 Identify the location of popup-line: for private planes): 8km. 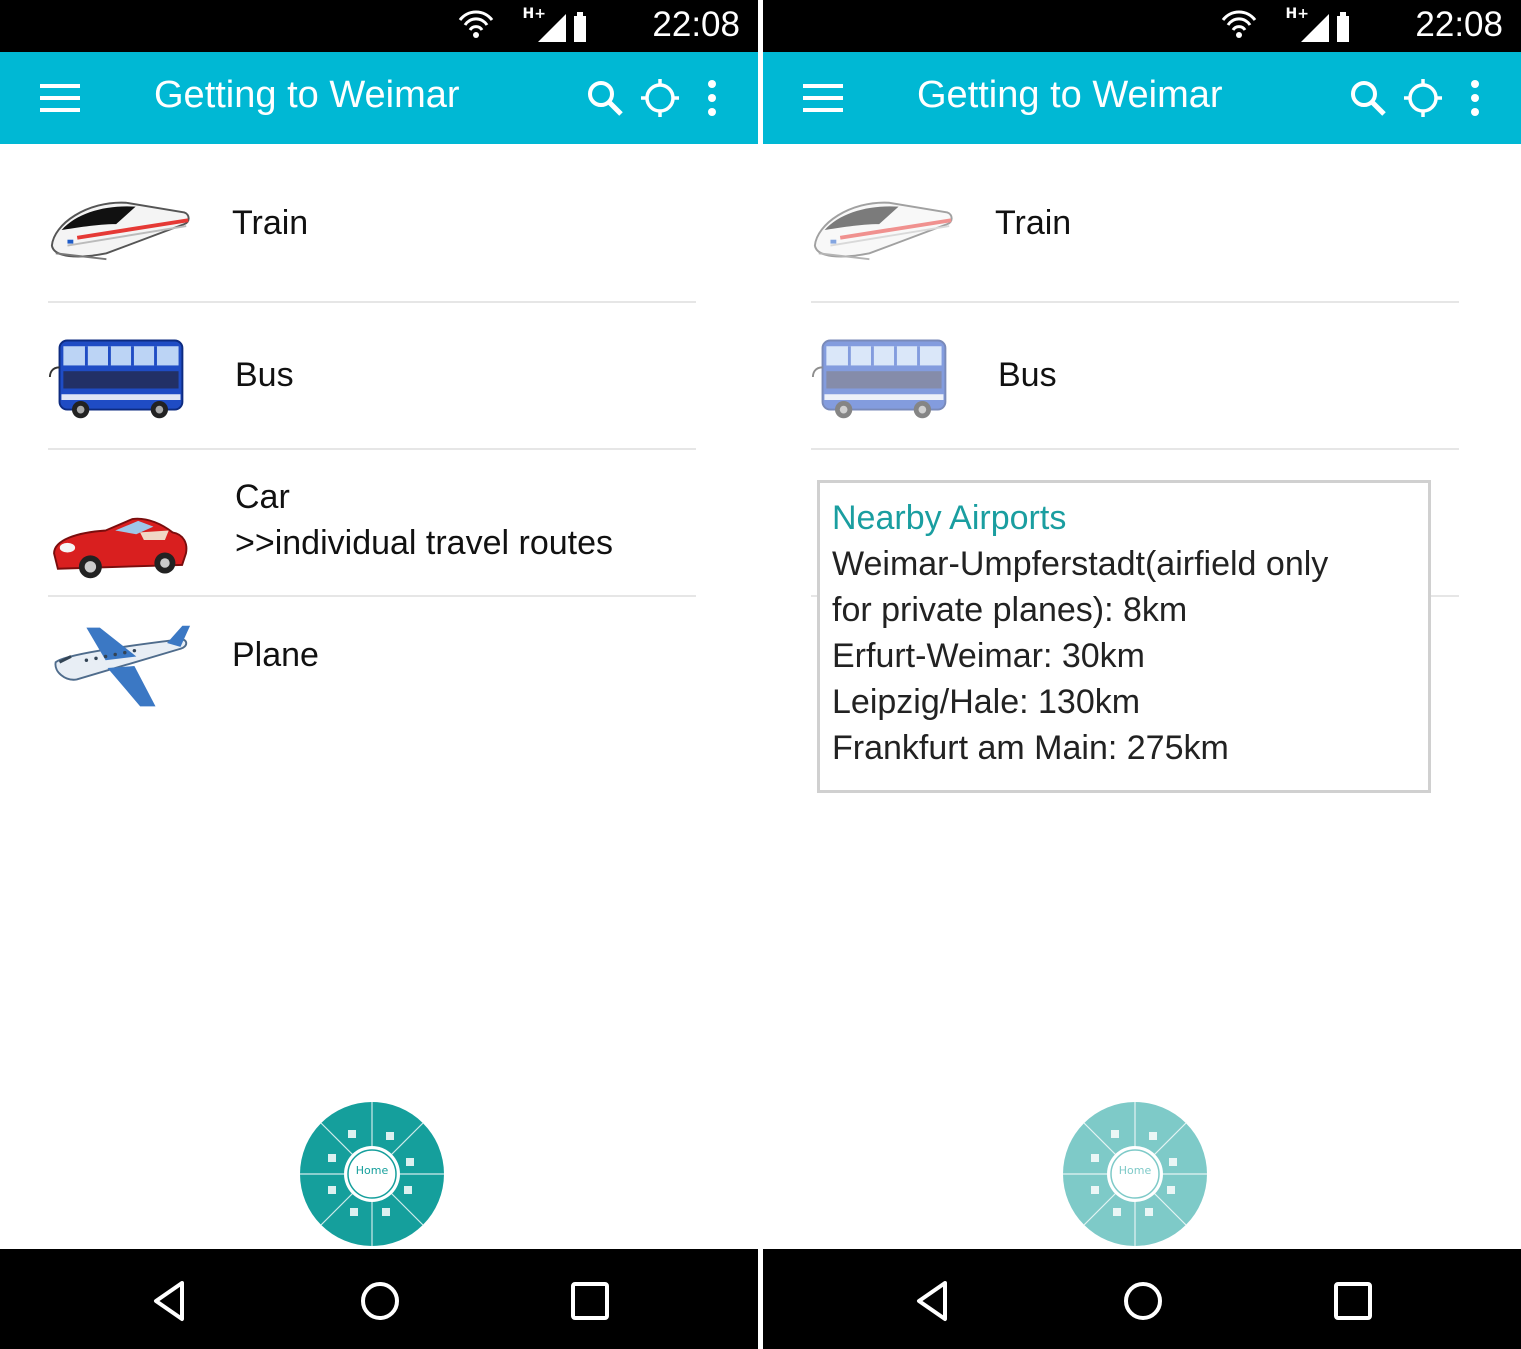
(1010, 610).